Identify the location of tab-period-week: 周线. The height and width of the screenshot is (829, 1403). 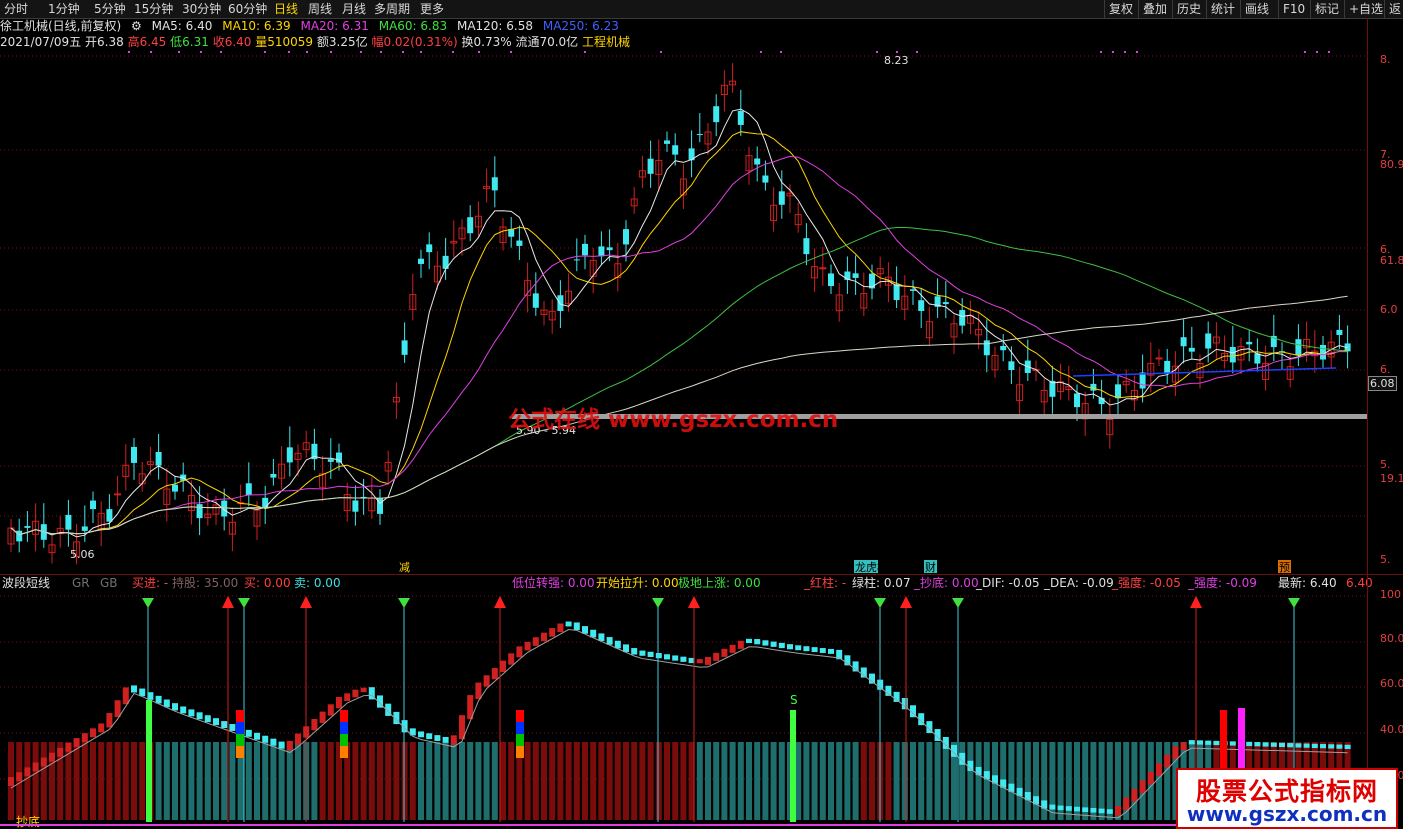
(320, 9).